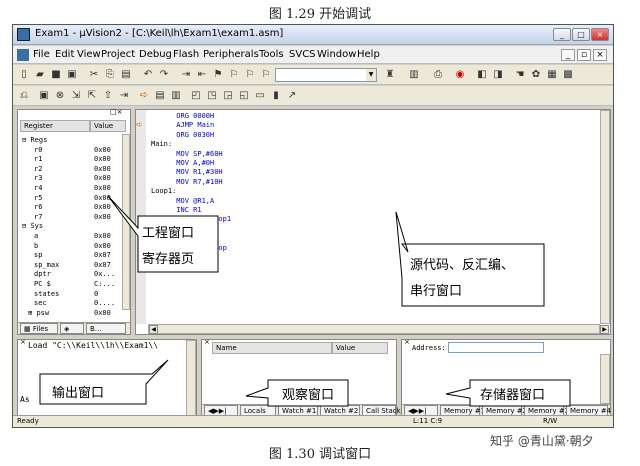 The height and width of the screenshot is (466, 640). I want to click on watermark: 知乎 @青山黛·朝夕, so click(542, 441).